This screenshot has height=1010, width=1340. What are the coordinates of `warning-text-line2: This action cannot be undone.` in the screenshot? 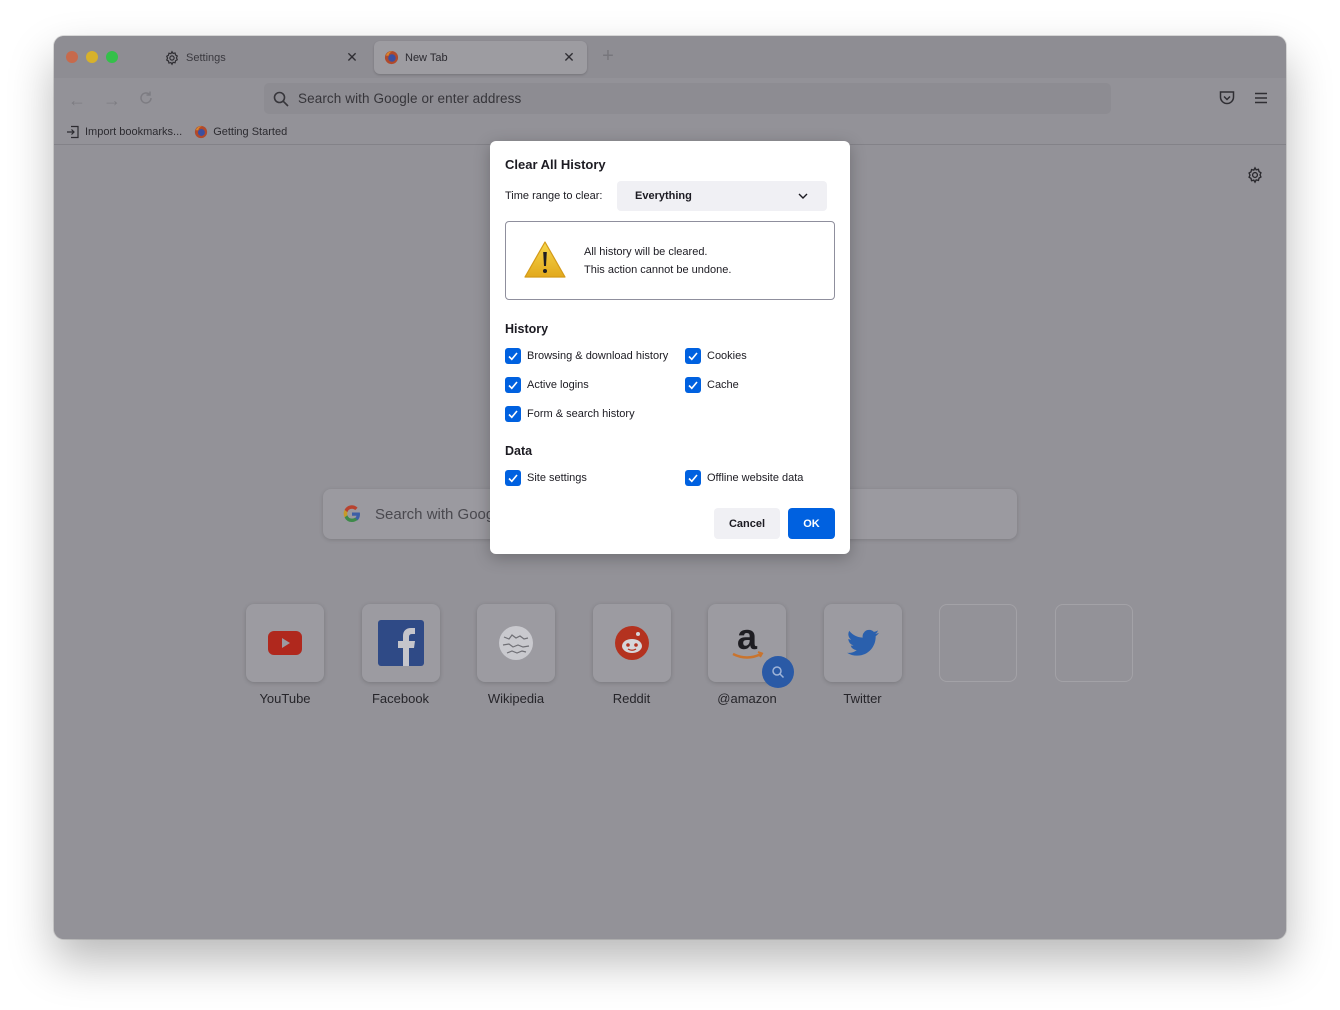 It's located at (658, 270).